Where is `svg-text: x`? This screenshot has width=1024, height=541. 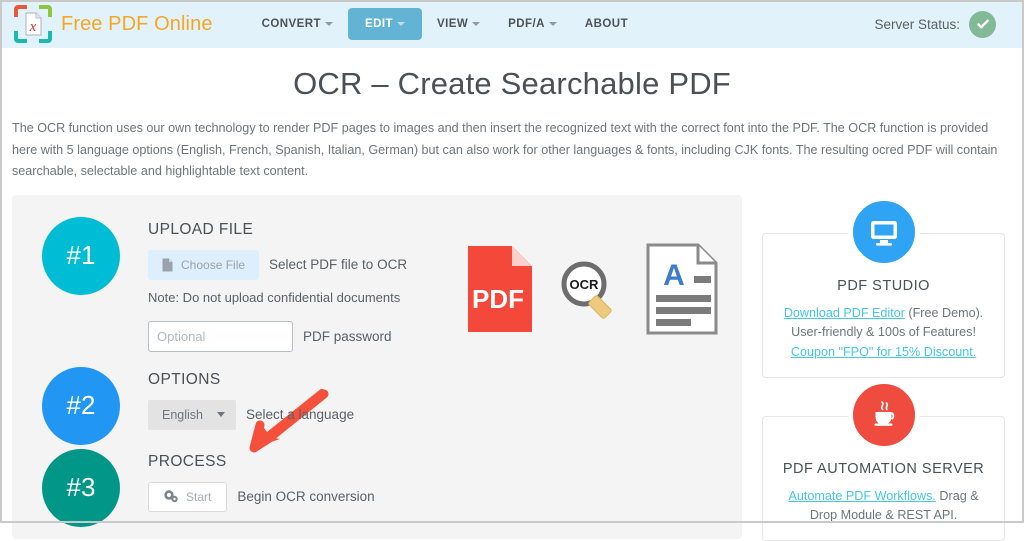
svg-text: x is located at coordinates (33, 27).